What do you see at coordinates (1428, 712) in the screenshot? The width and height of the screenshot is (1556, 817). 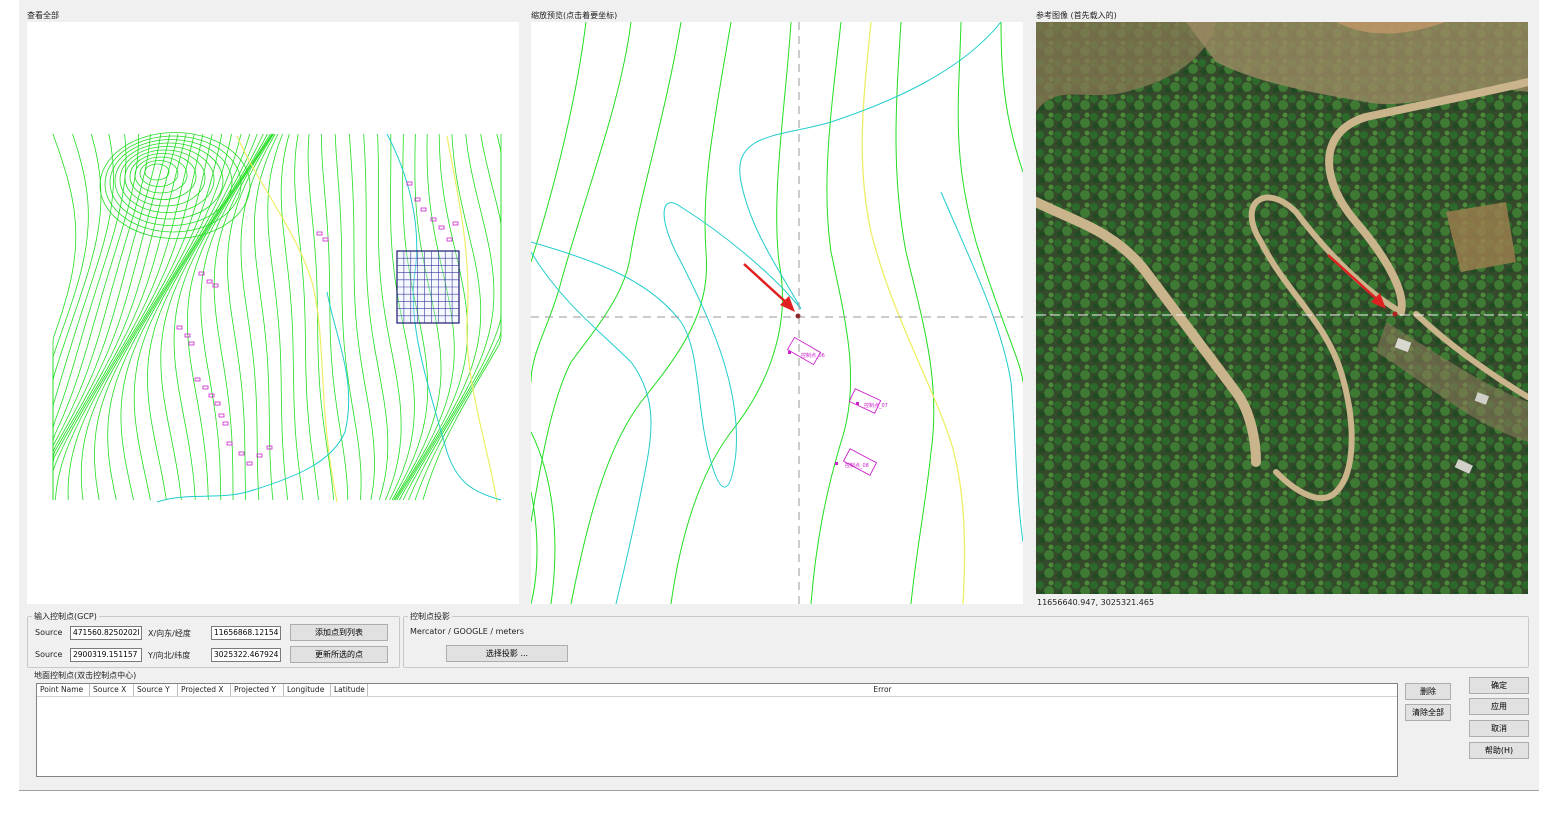 I see `remove-all-button: 清除全部` at bounding box center [1428, 712].